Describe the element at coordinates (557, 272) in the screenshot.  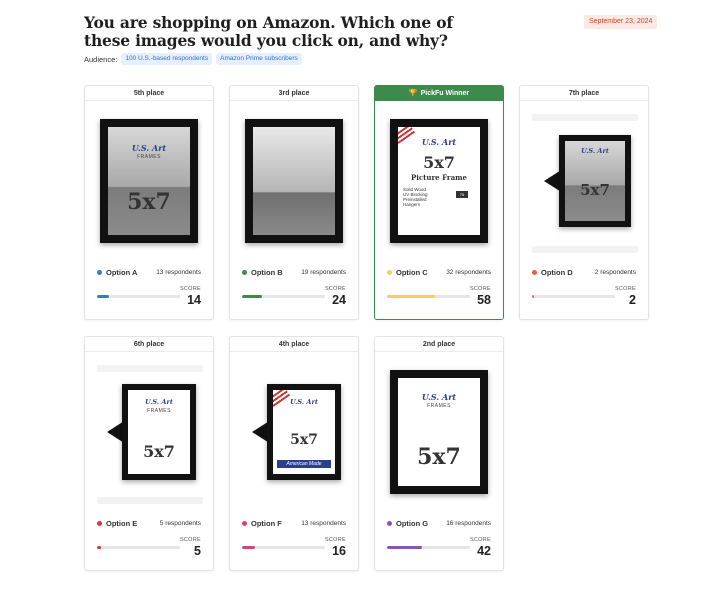
I see `option-label: Option D` at that location.